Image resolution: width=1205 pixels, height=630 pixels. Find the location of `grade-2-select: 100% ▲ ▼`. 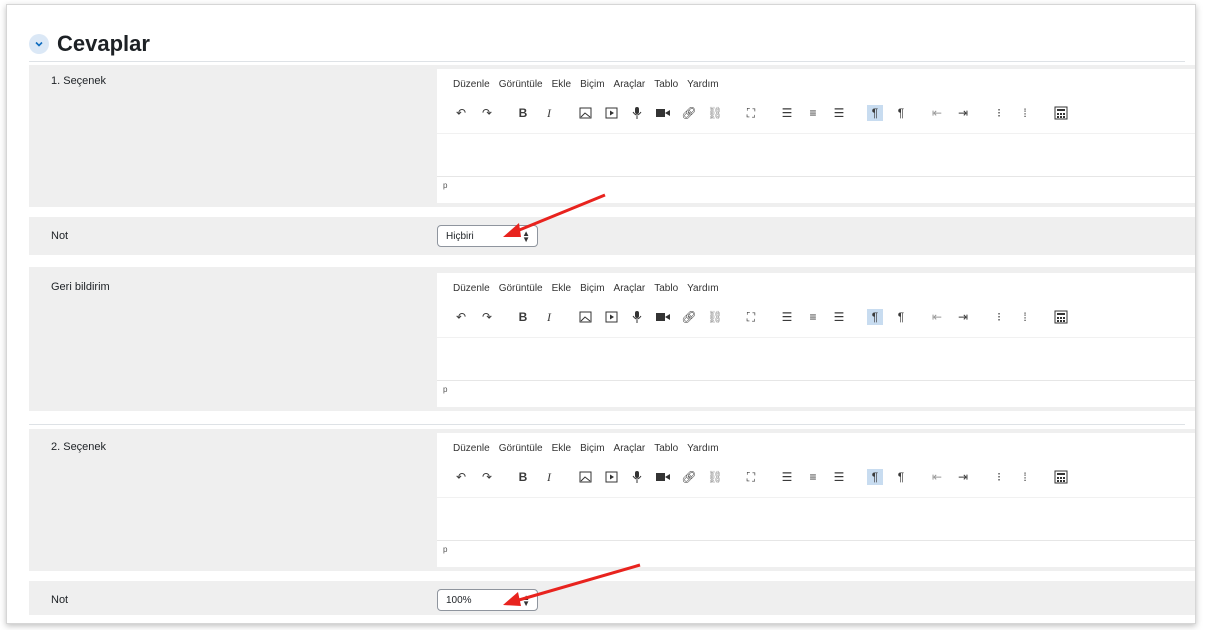

grade-2-select: 100% ▲ ▼ is located at coordinates (487, 600).